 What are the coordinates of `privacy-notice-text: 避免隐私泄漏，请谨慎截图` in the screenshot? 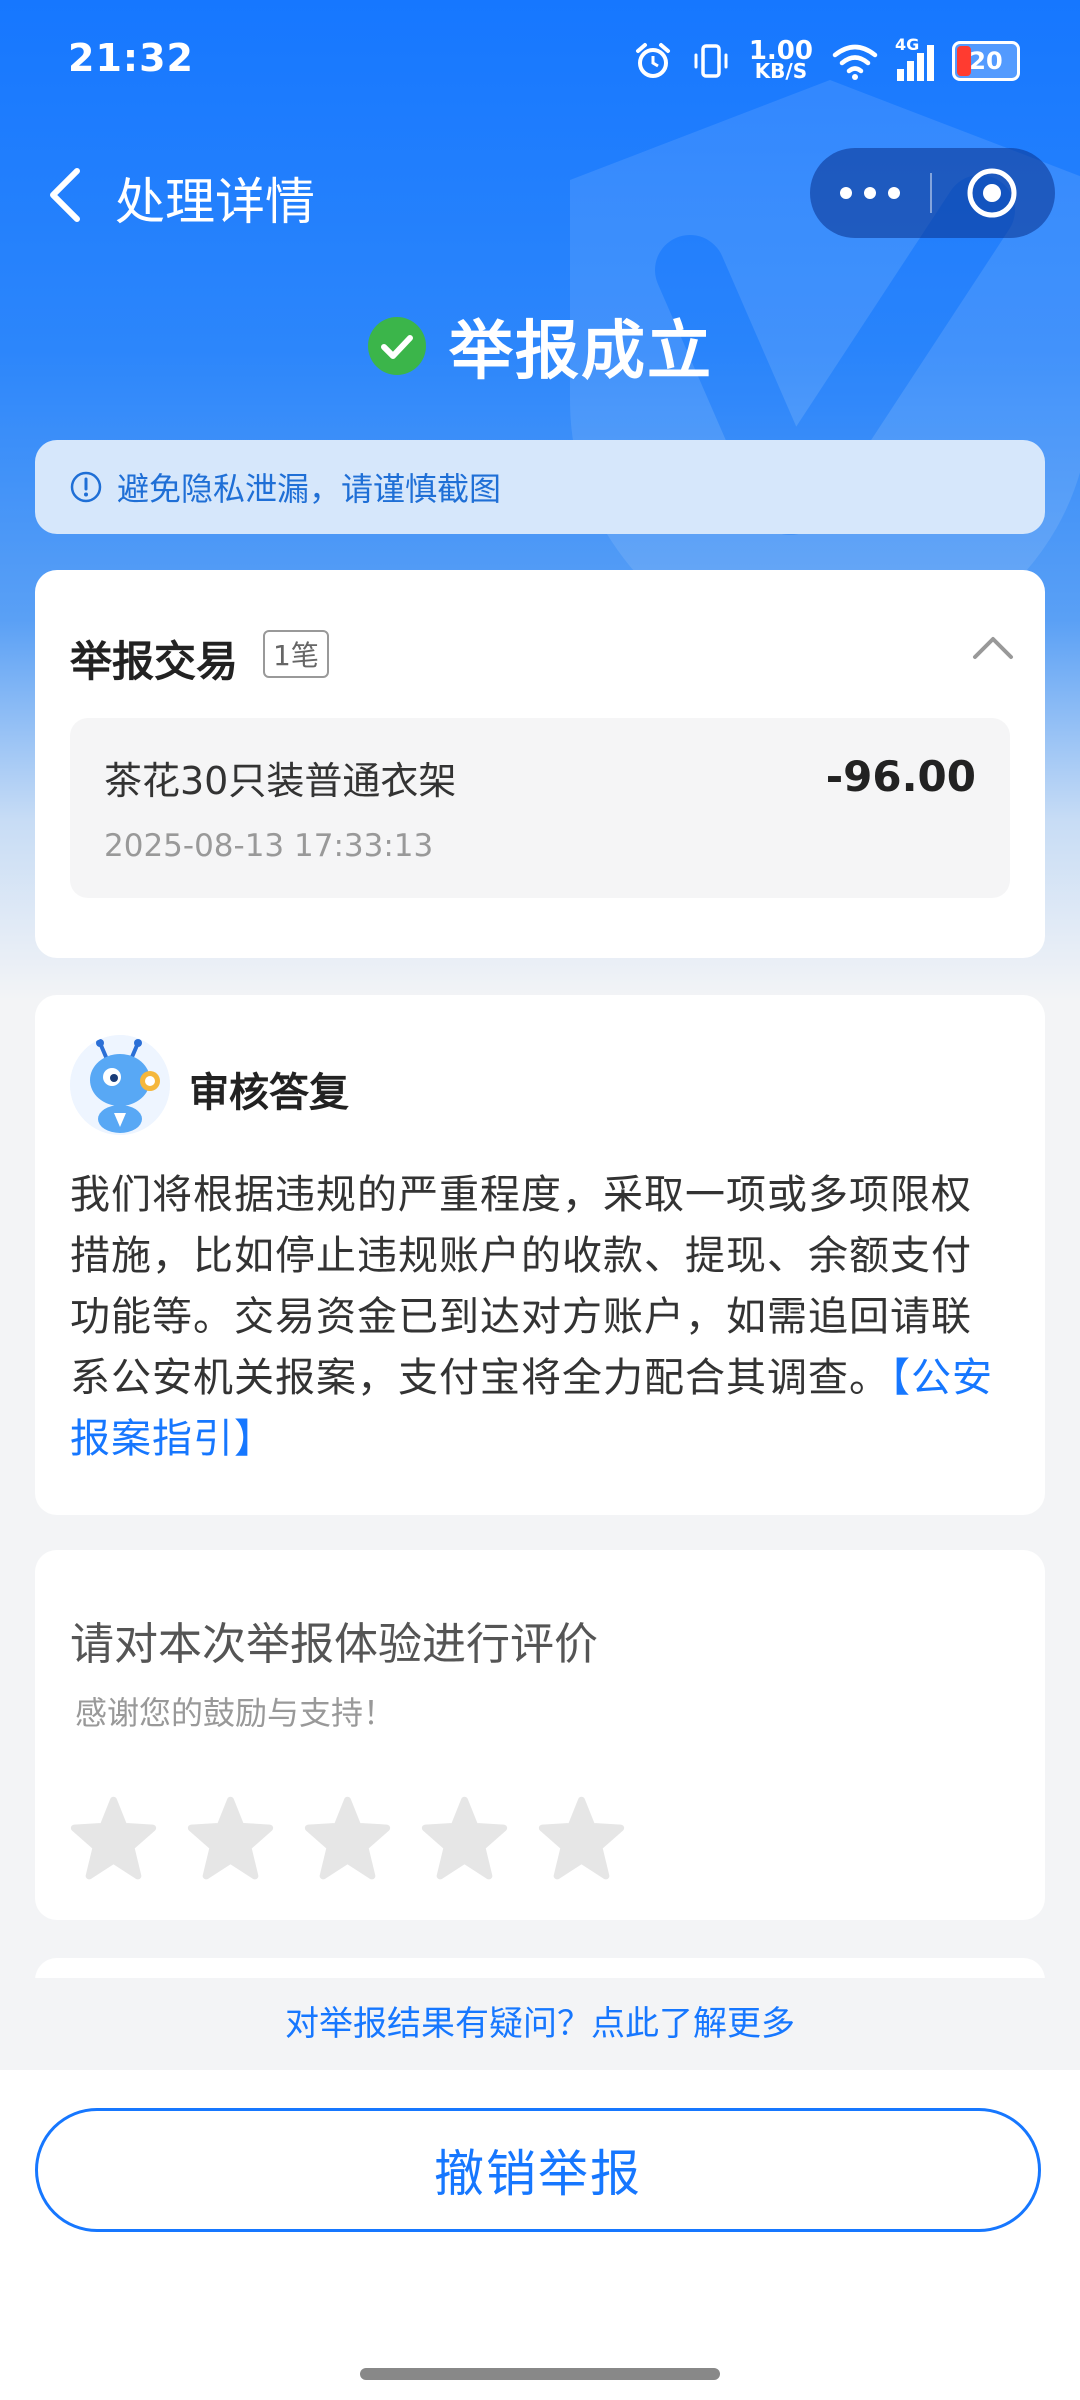 It's located at (309, 489).